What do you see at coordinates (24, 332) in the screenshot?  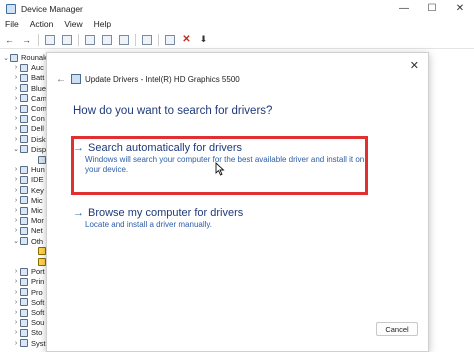 I see `storage-icon` at bounding box center [24, 332].